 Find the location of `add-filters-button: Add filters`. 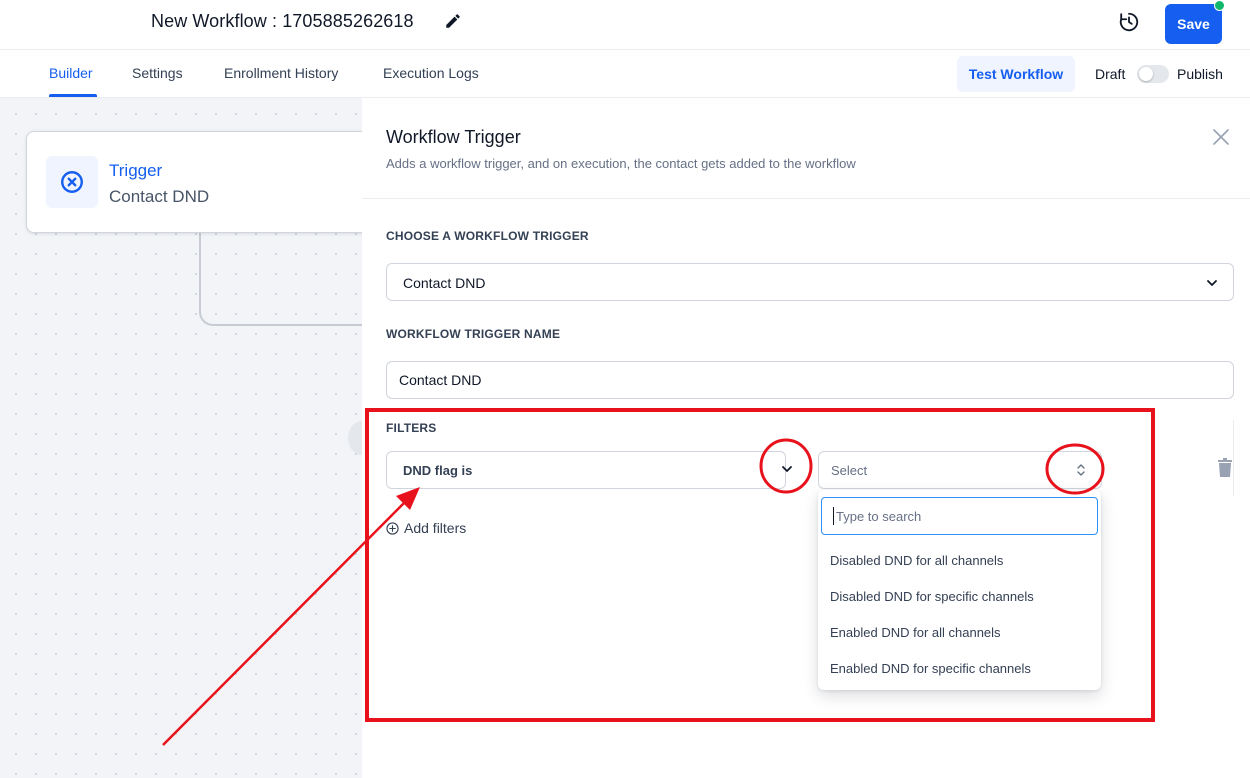

add-filters-button: Add filters is located at coordinates (426, 528).